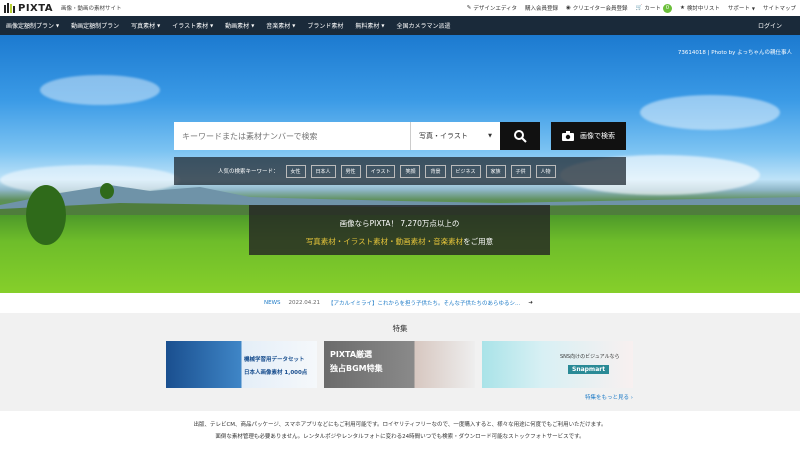  Describe the element at coordinates (609, 397) in the screenshot. I see `more-features-link: 特集をもっと見る ›` at that location.